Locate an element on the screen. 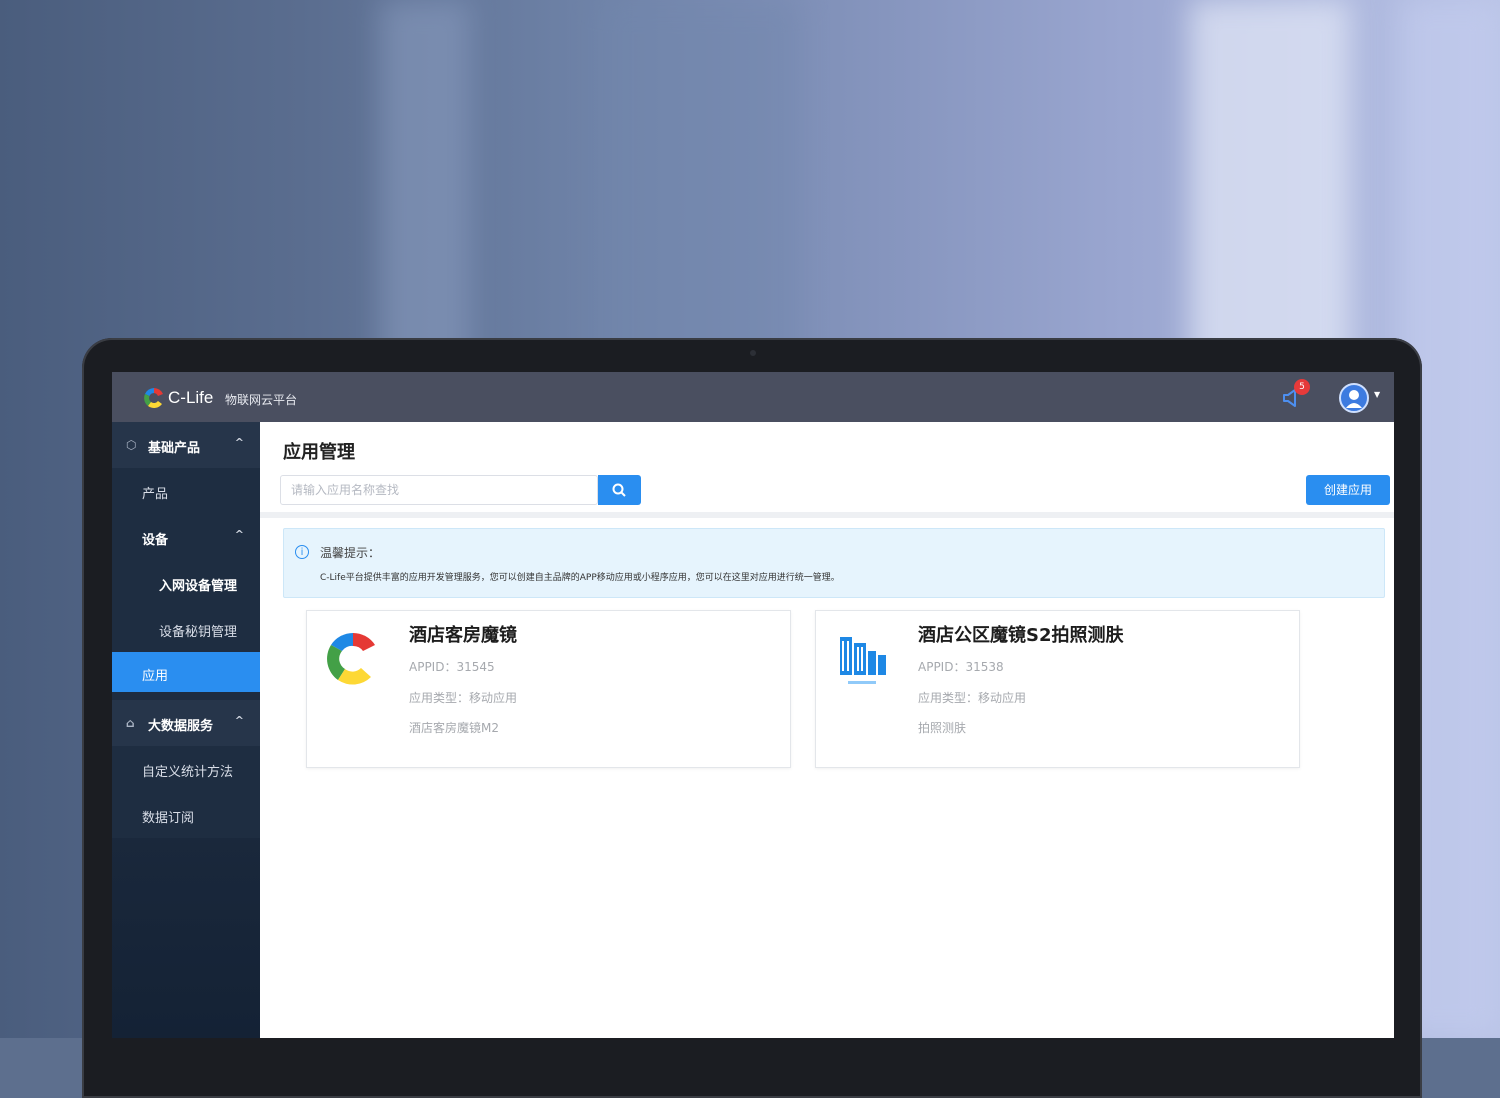 The height and width of the screenshot is (1098, 1500). sidebar-item-label: 应用 is located at coordinates (155, 676).